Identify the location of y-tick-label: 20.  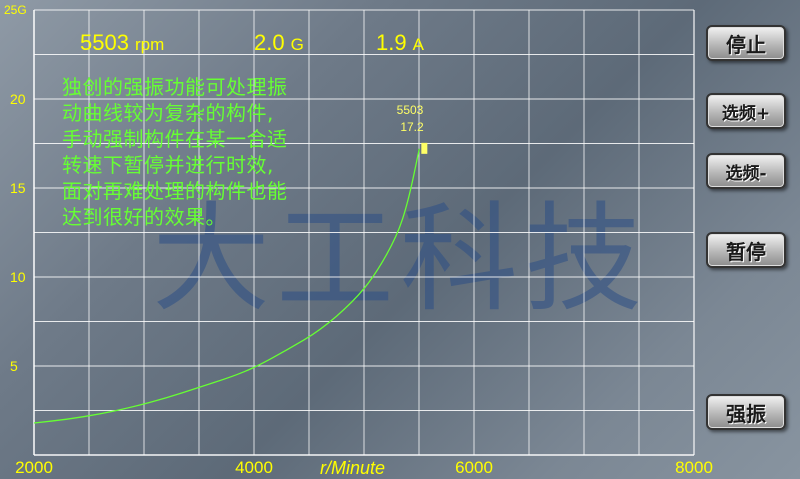
(18, 99).